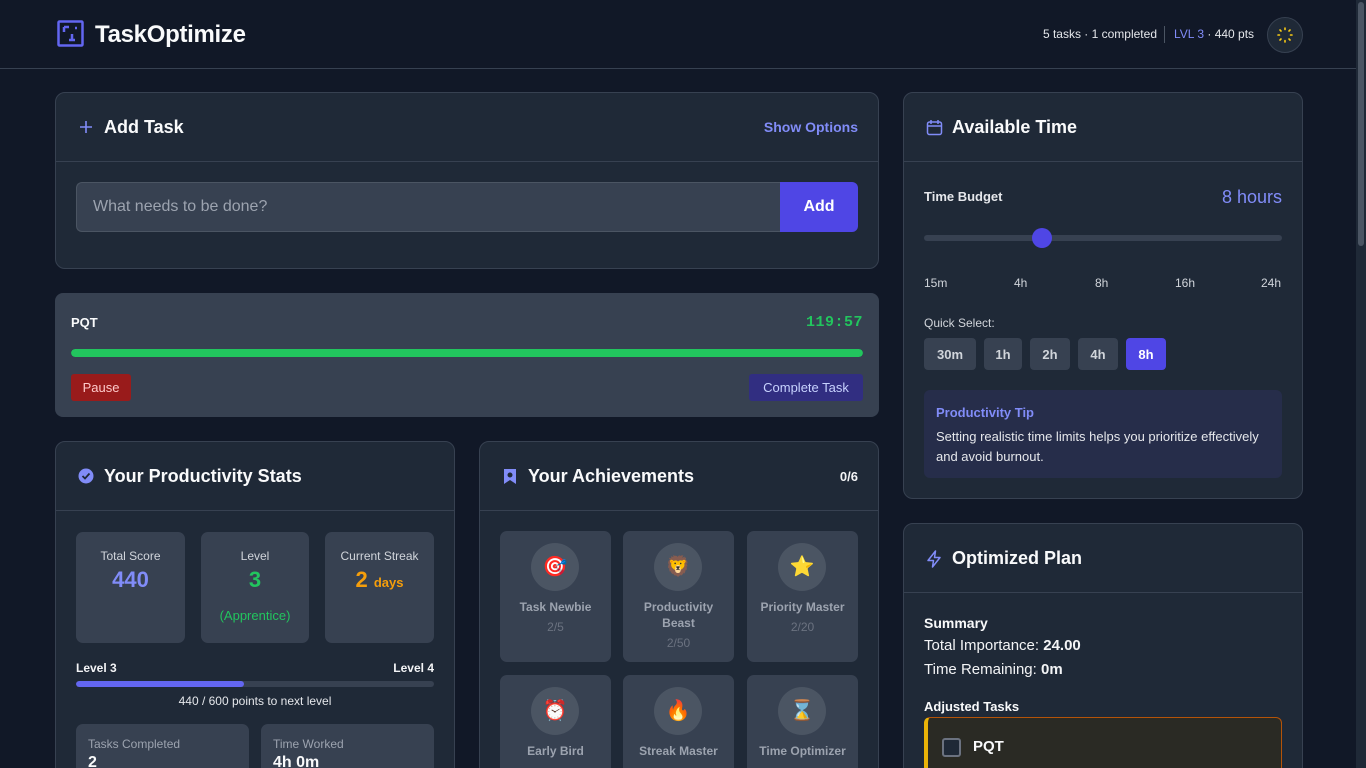 The image size is (1366, 768). I want to click on quick-select-1h: 1h, so click(1003, 354).